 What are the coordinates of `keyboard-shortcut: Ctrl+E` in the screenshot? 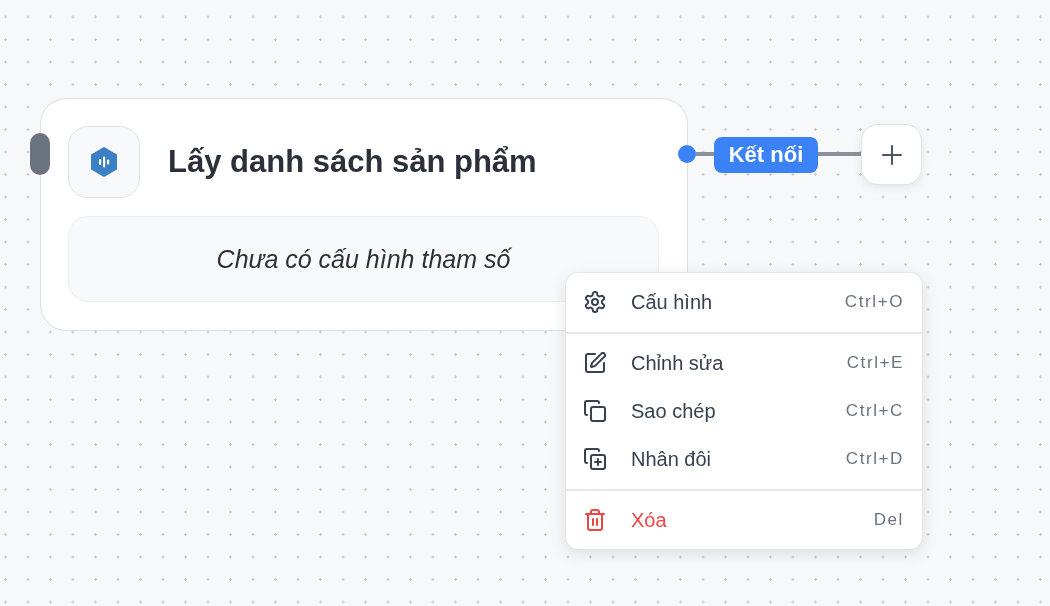 It's located at (875, 363).